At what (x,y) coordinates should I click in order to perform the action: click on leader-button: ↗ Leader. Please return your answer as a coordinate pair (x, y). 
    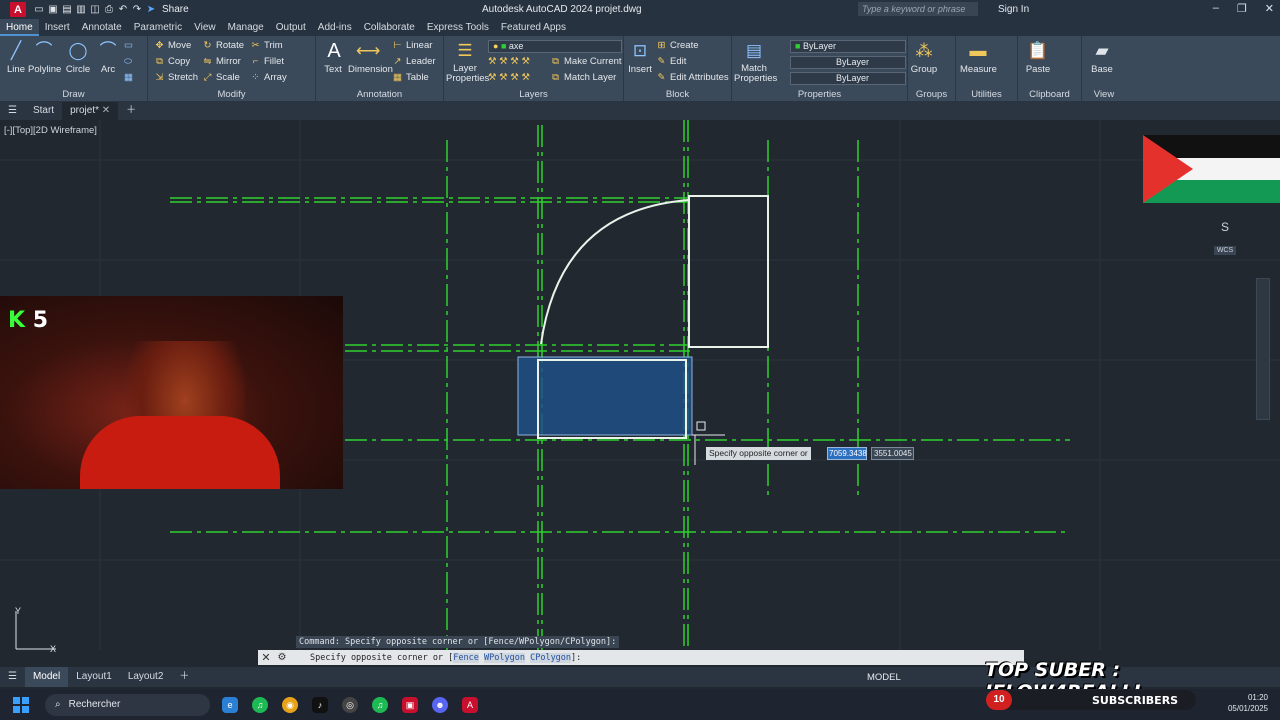
    Looking at the image, I should click on (414, 61).